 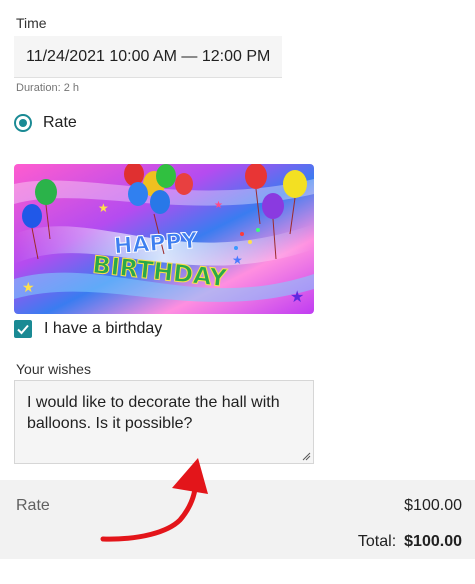 What do you see at coordinates (47, 88) in the screenshot?
I see `duration-hint: Duration: 2 h` at bounding box center [47, 88].